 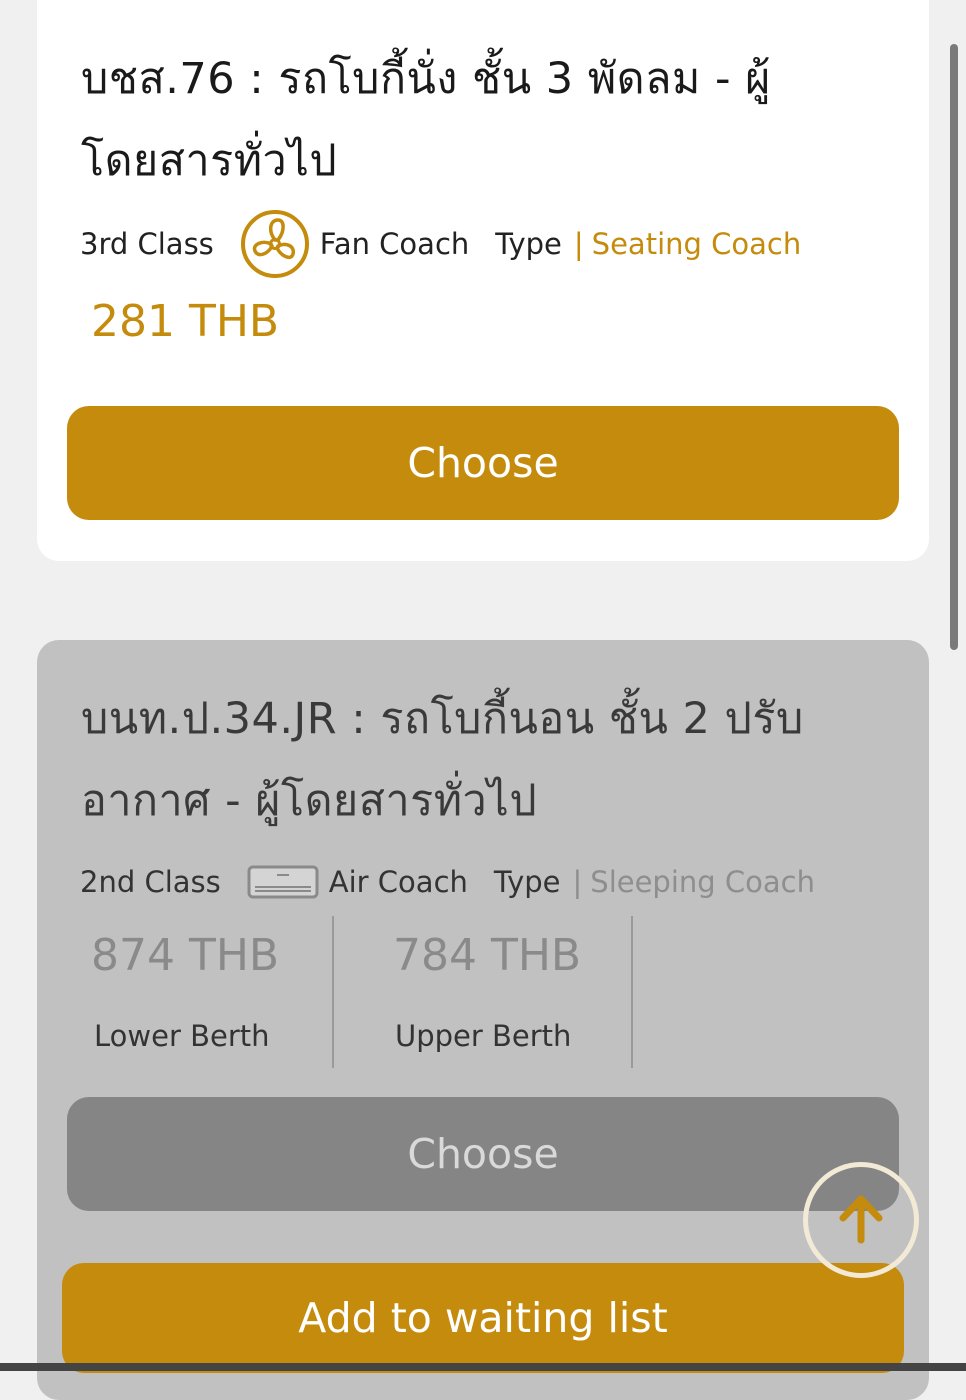 I want to click on air-conditioner-icon, so click(x=283, y=882).